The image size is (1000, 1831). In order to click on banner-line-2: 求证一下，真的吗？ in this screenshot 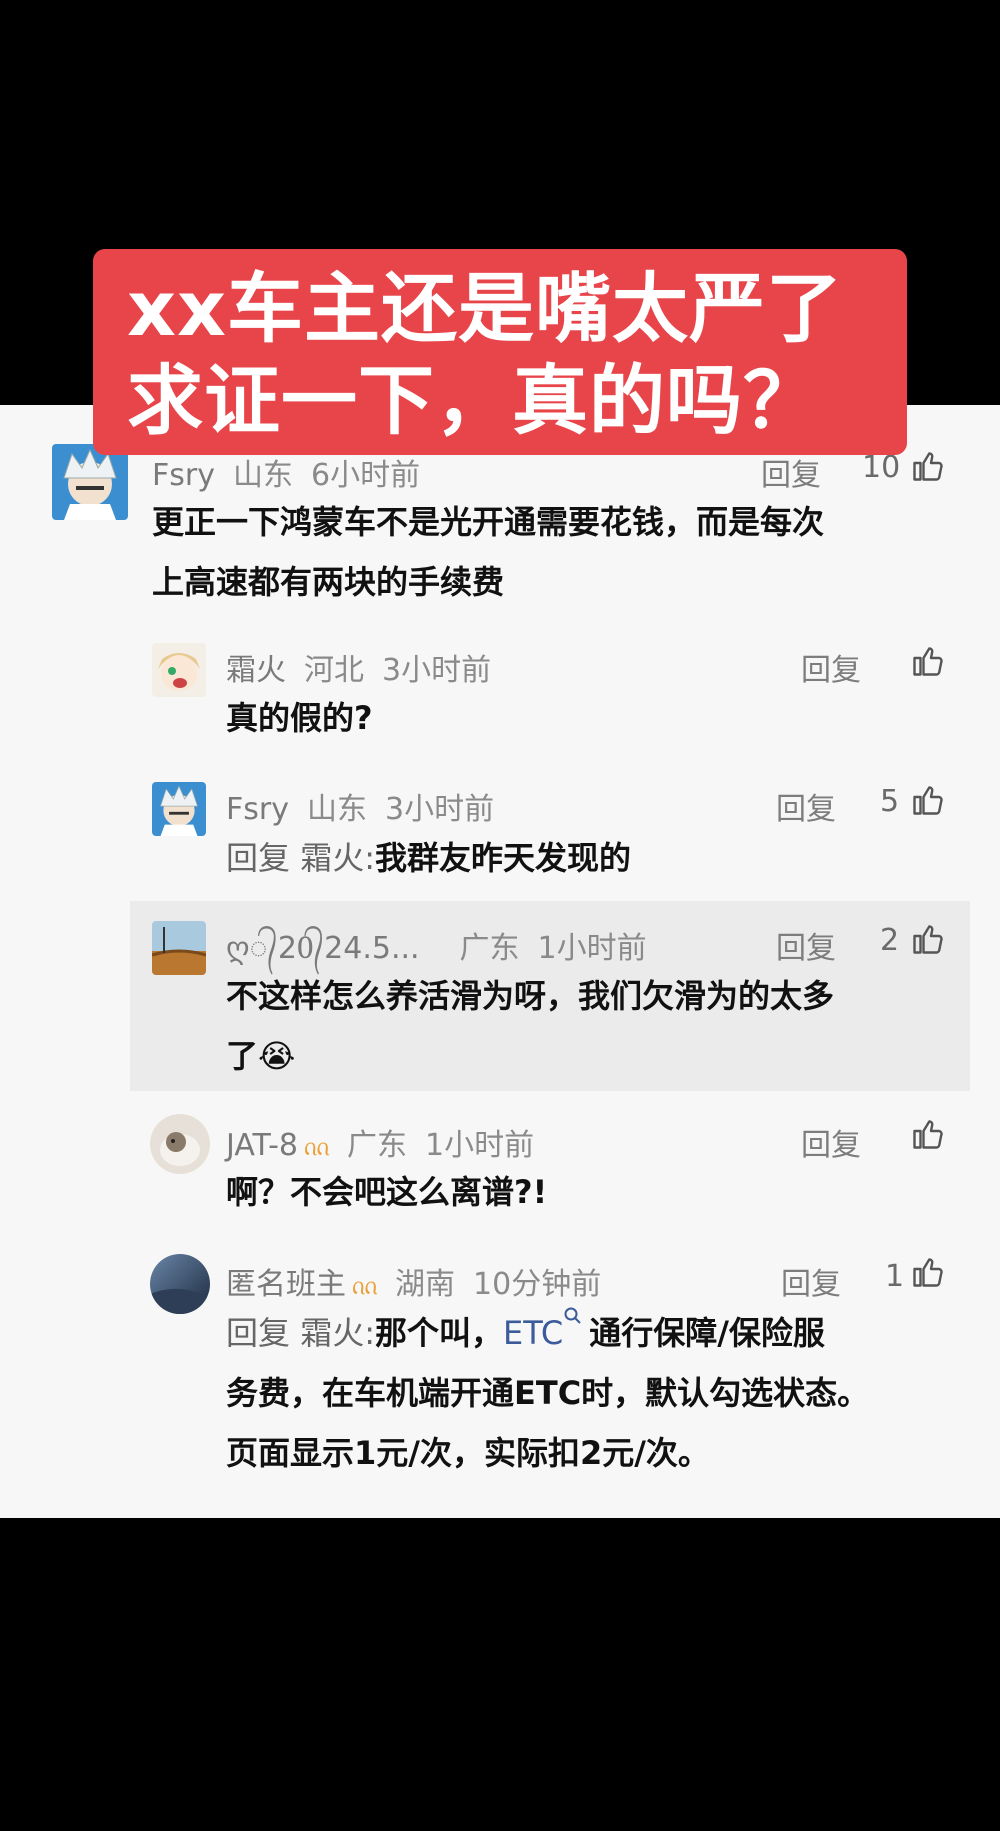, I will do `click(473, 400)`.